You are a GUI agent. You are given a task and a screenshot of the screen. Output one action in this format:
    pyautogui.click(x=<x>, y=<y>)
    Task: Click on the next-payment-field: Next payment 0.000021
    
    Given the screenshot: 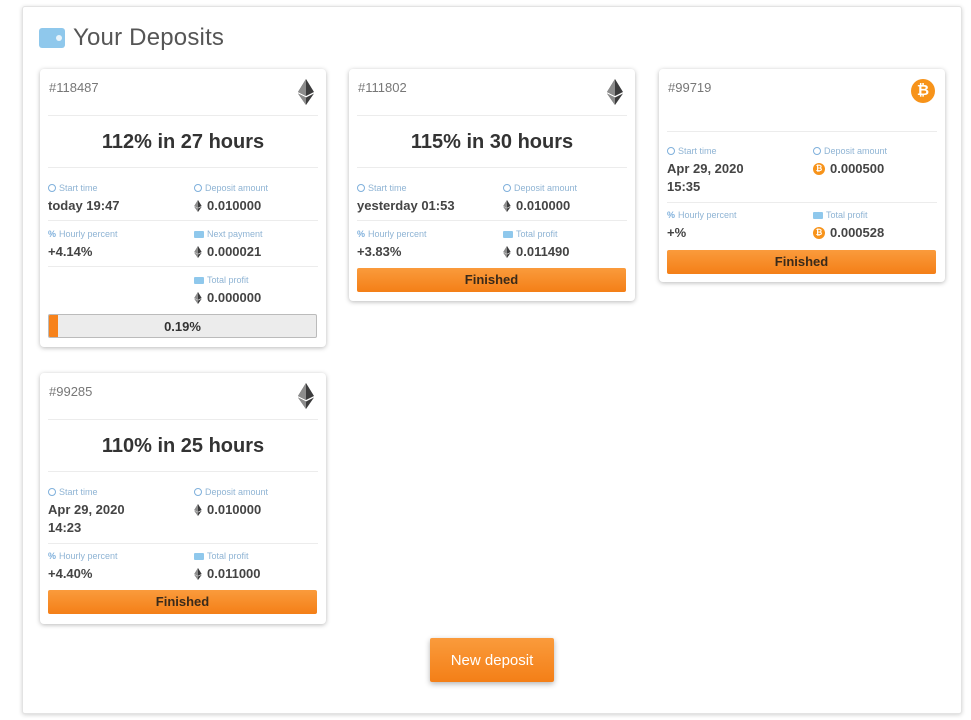 What is the action you would take?
    pyautogui.click(x=228, y=245)
    